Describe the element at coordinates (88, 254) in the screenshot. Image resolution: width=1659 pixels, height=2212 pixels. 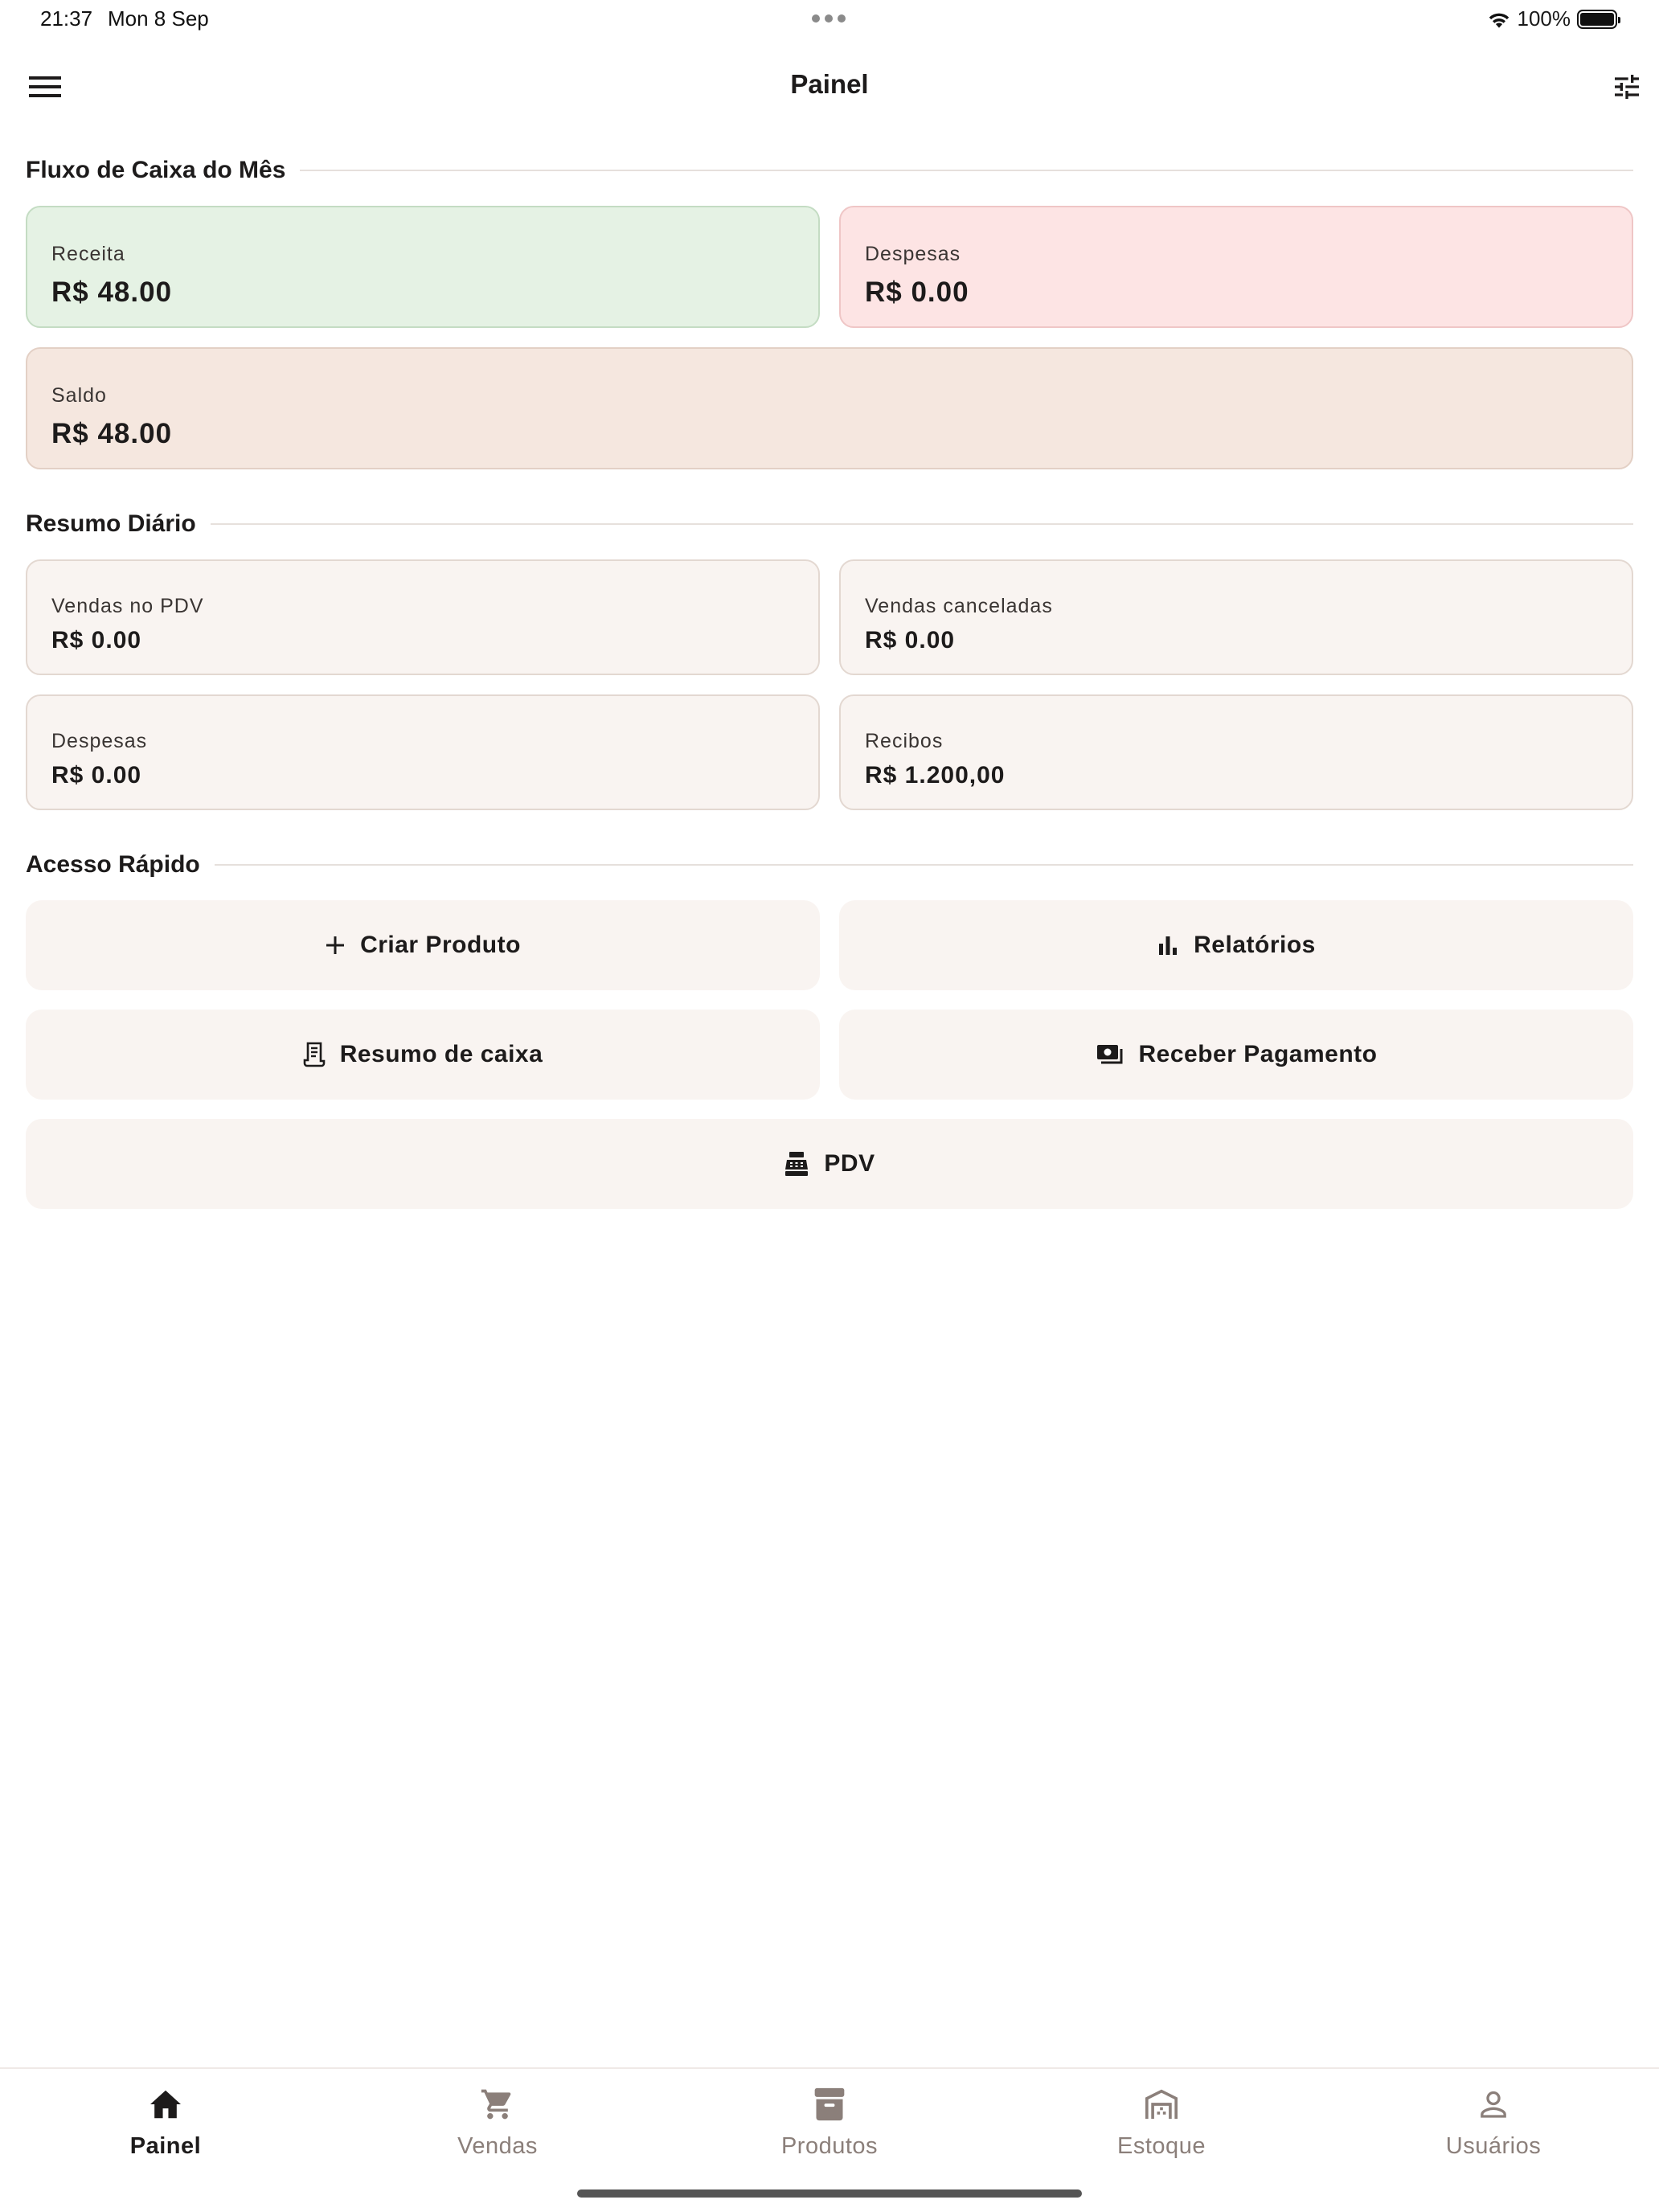
I see `receita-label: Receita` at that location.